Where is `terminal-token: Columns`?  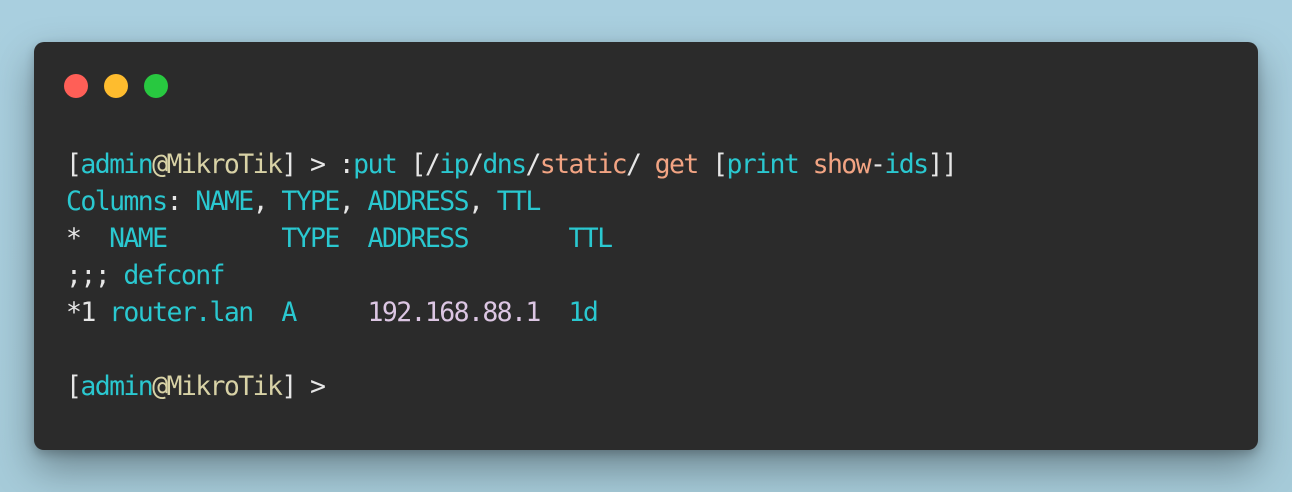 terminal-token: Columns is located at coordinates (117, 201).